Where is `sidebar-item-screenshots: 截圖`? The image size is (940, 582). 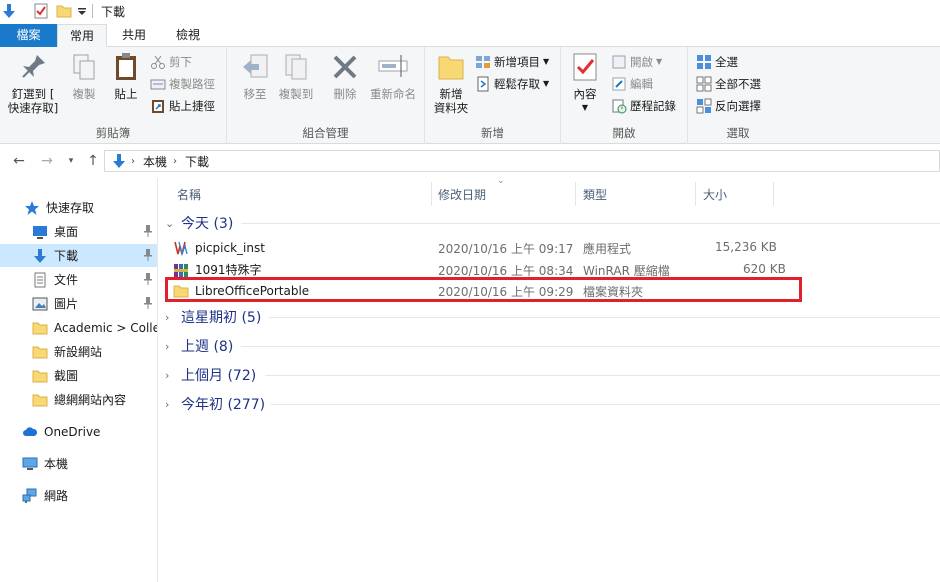
sidebar-item-screenshots: 截圖 is located at coordinates (78, 375).